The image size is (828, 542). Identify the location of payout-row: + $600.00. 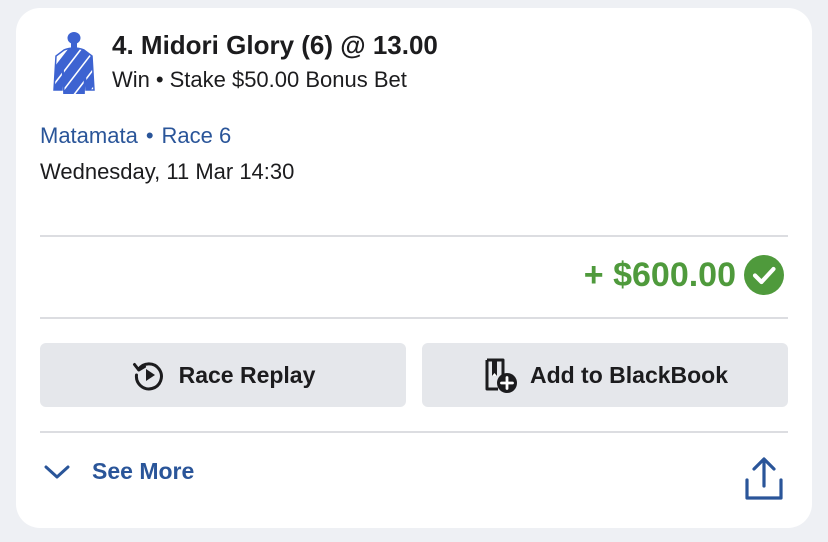
(684, 275).